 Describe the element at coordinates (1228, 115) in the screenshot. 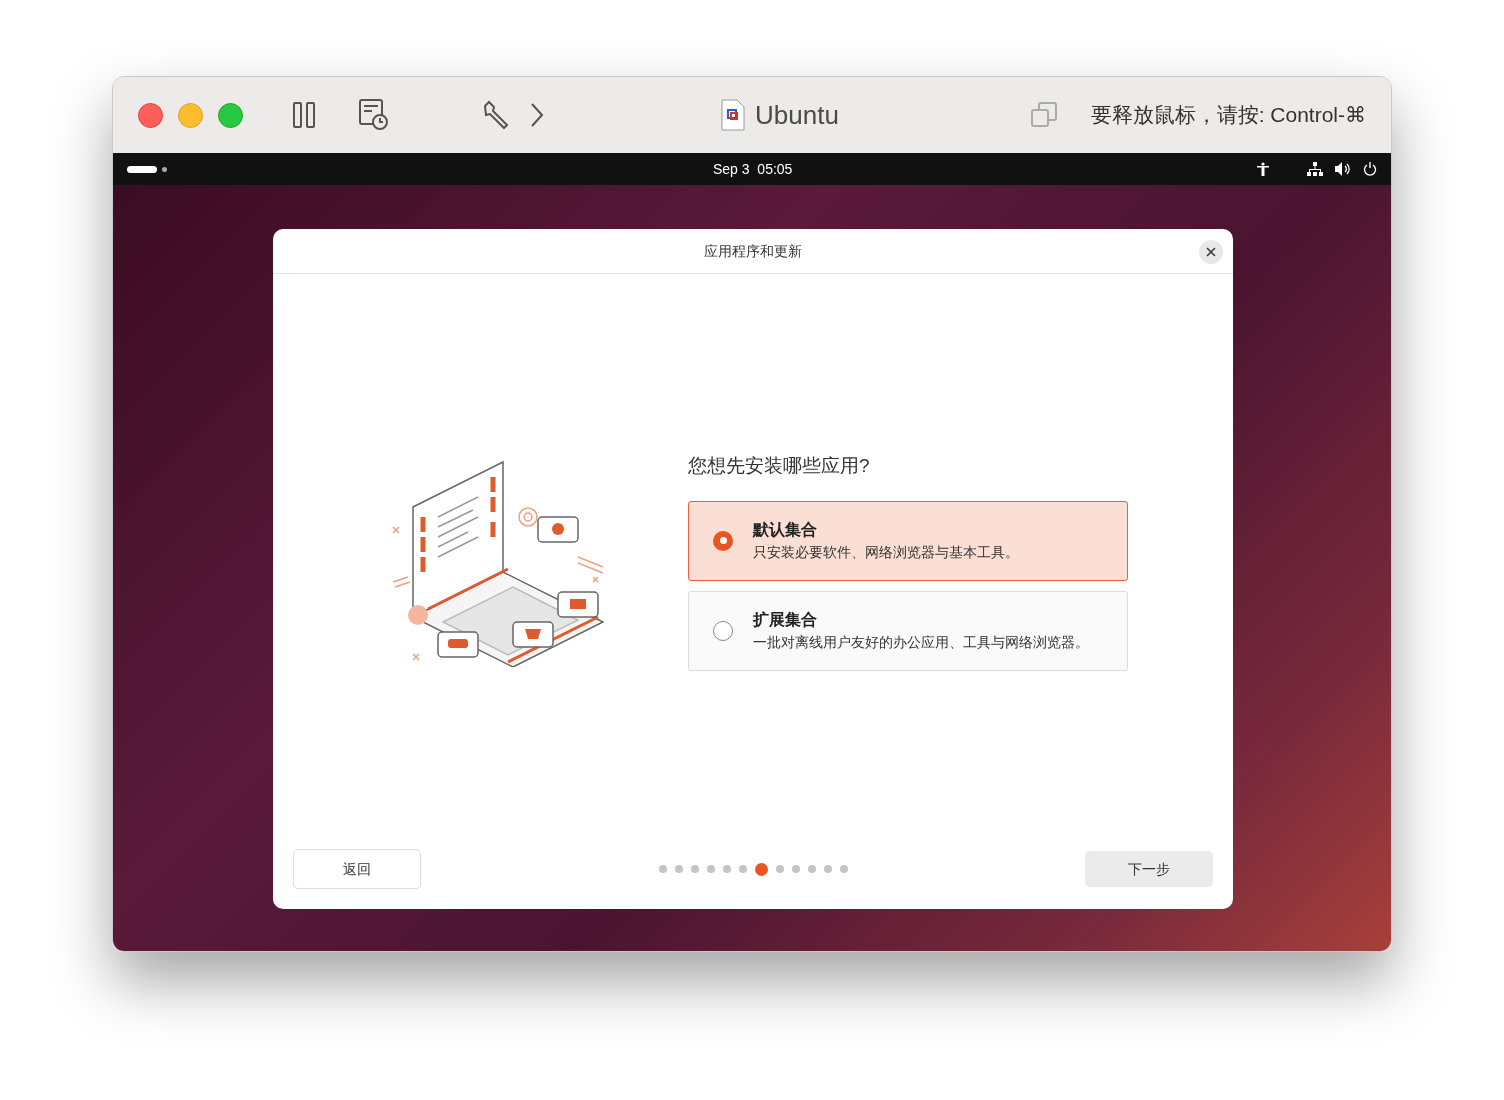

I see `release-mouse-hint: 要释放鼠标，请按: Control-⌘` at that location.